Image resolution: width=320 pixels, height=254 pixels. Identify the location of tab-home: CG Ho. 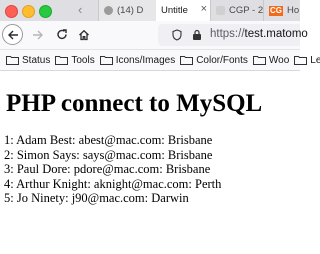
(282, 10).